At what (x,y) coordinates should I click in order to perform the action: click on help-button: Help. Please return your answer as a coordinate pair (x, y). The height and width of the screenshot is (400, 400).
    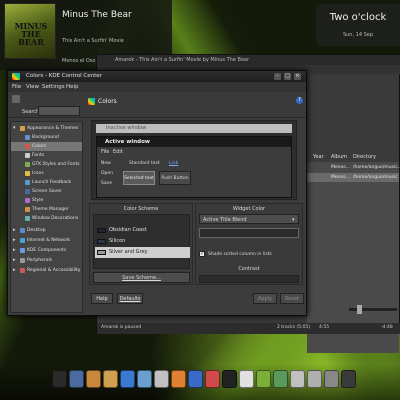
    Looking at the image, I should click on (102, 298).